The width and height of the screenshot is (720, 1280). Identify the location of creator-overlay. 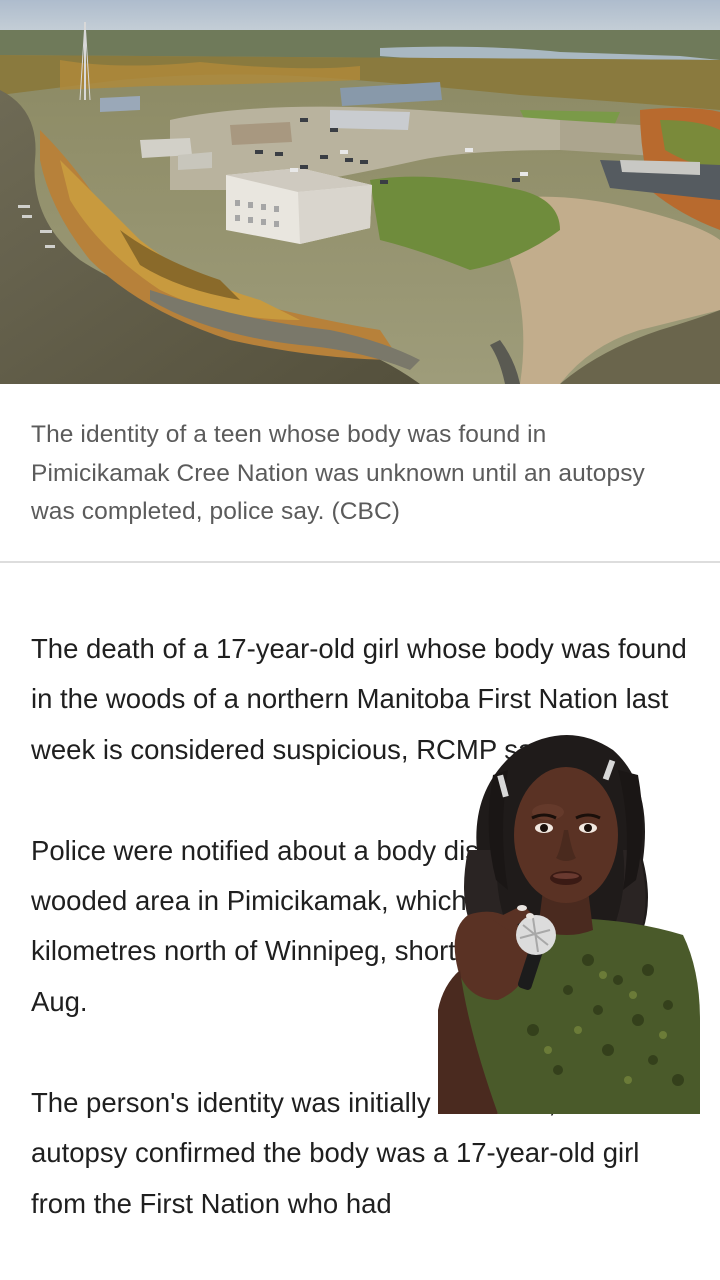
(571, 922).